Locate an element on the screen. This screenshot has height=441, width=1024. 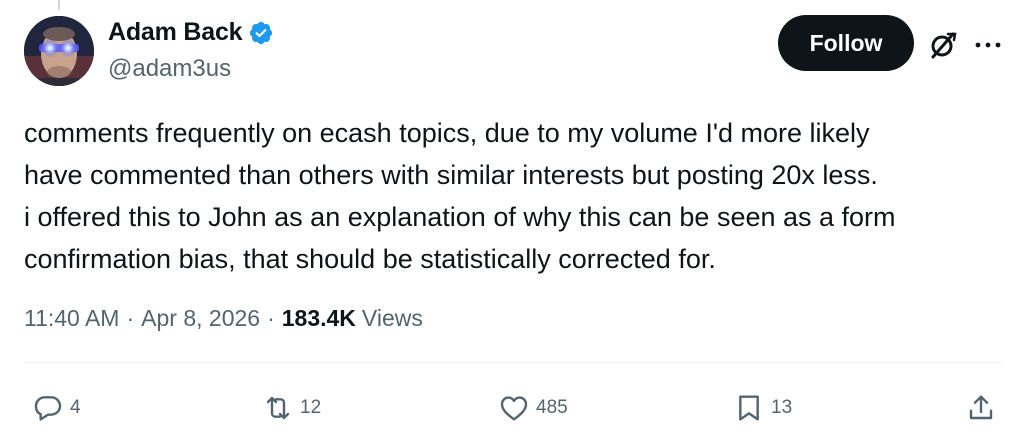
thread-connector-line is located at coordinates (59, 5).